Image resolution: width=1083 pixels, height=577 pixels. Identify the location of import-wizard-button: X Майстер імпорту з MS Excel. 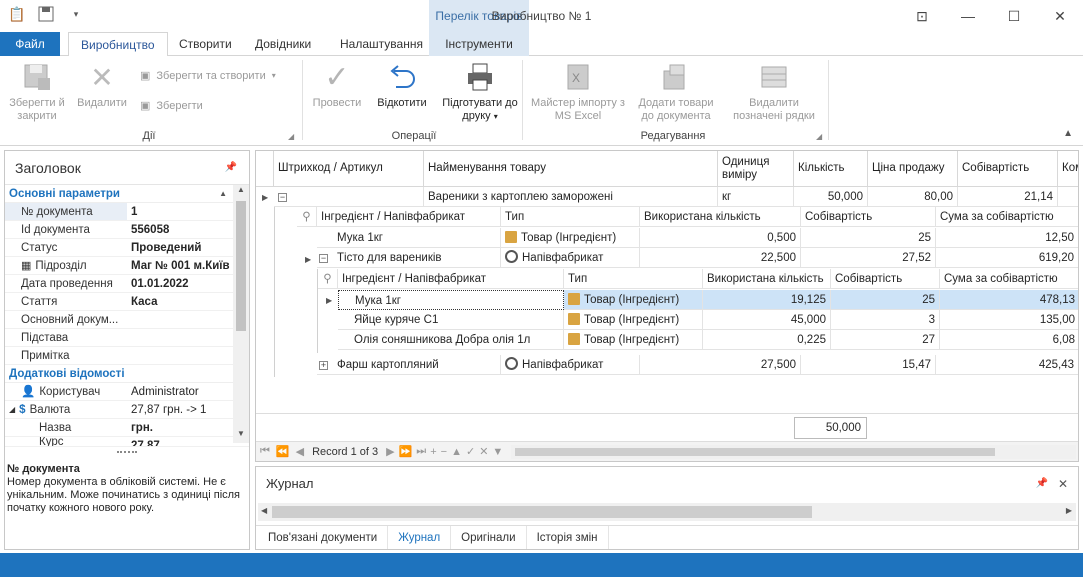
(578, 91).